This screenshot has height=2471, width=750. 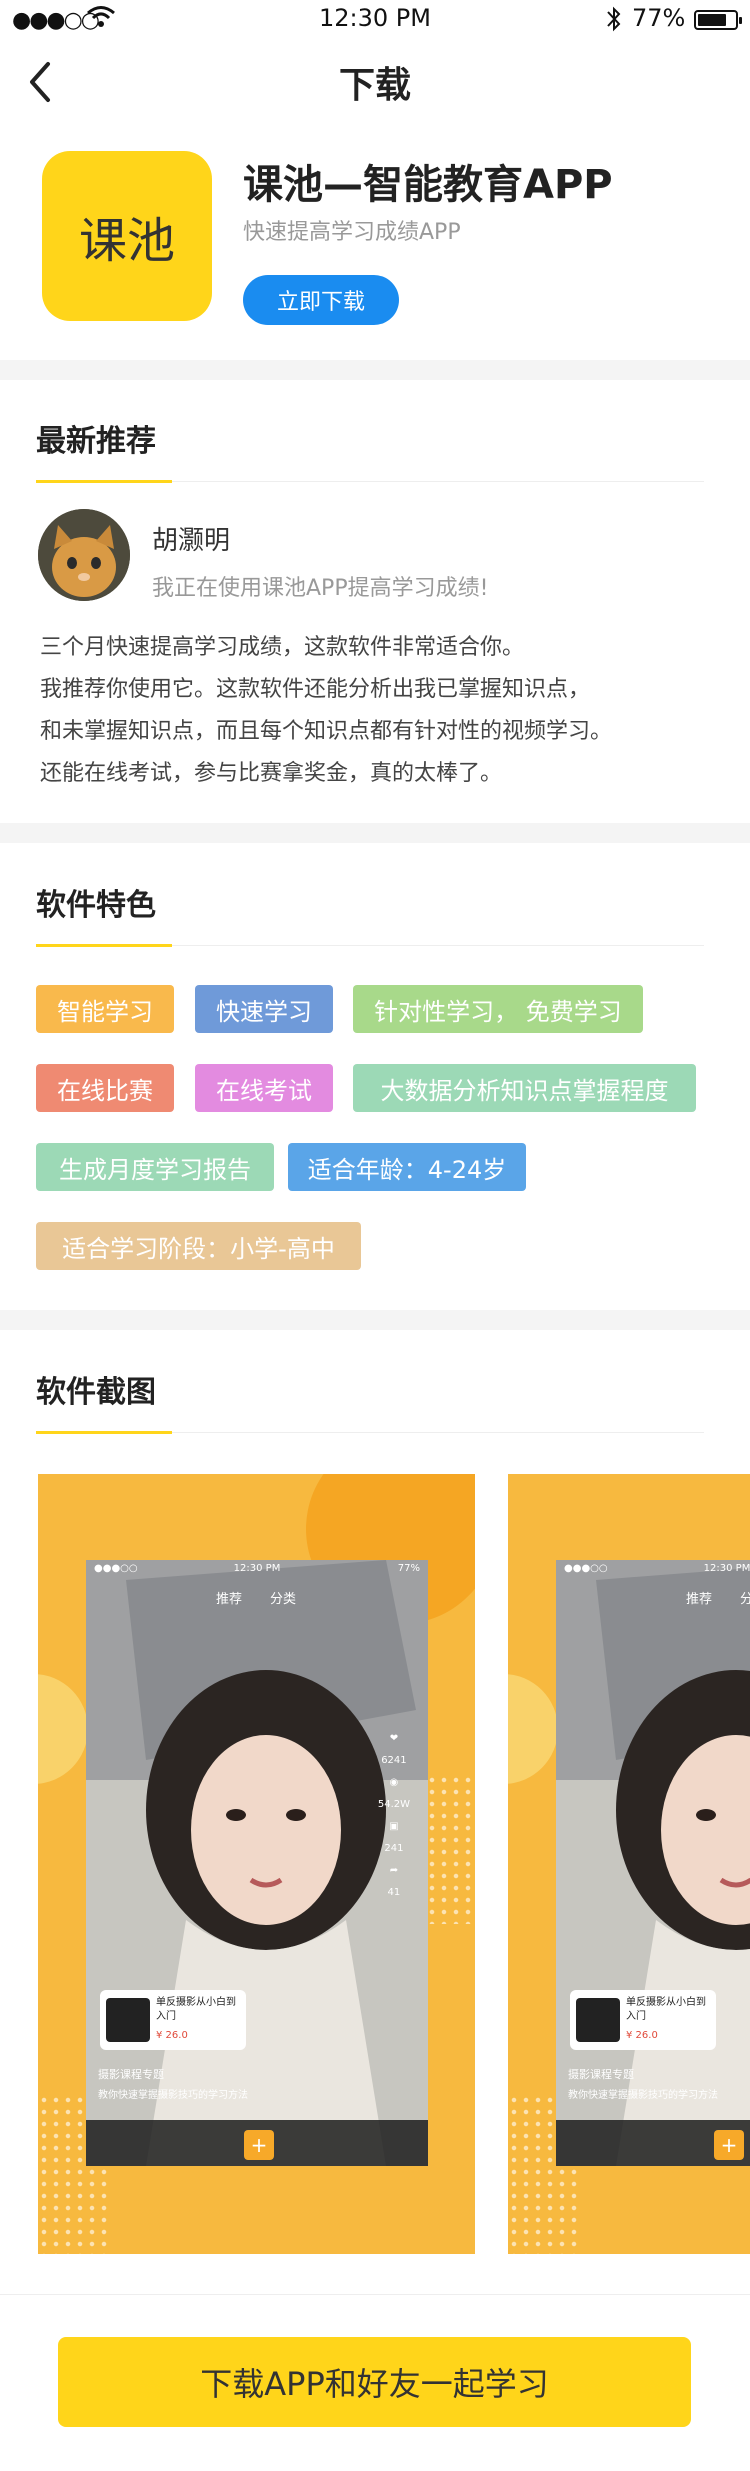 I want to click on bluetooth-icon, so click(x=614, y=19).